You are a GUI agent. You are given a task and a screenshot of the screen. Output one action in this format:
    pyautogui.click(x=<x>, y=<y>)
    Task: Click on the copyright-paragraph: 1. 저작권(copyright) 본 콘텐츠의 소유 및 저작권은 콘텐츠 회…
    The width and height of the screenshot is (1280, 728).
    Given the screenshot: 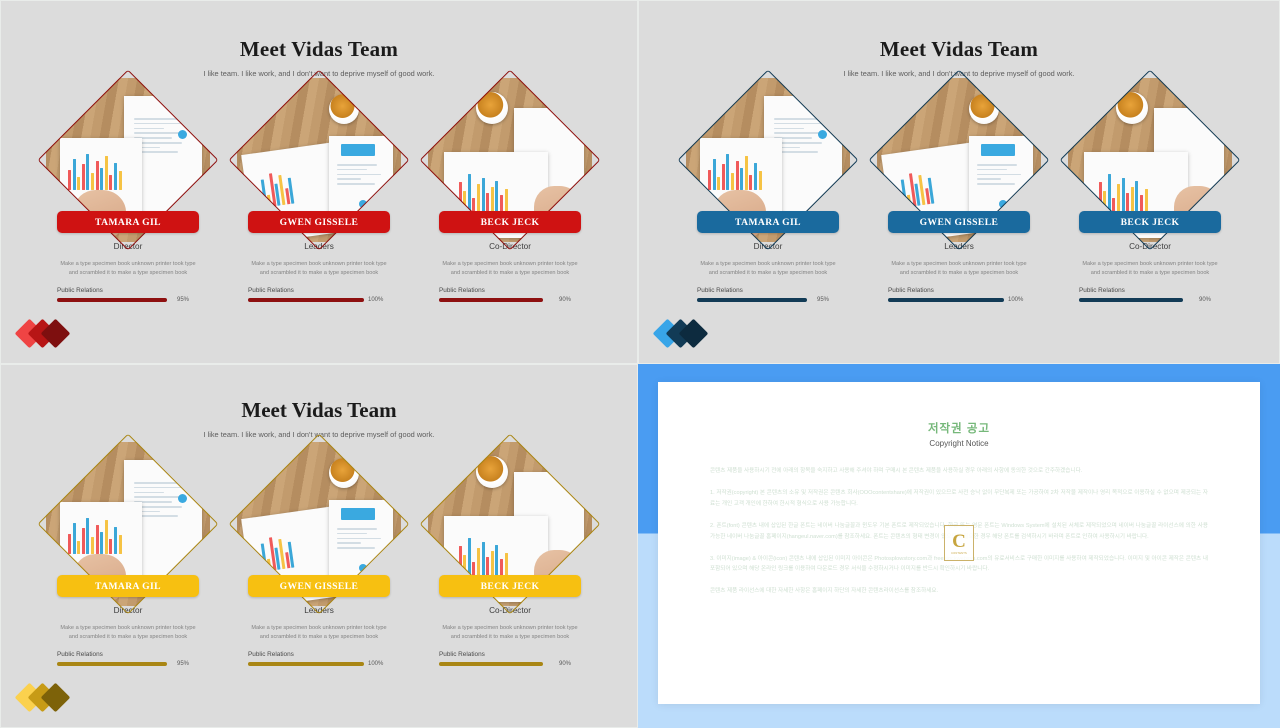 What is the action you would take?
    pyautogui.click(x=959, y=498)
    